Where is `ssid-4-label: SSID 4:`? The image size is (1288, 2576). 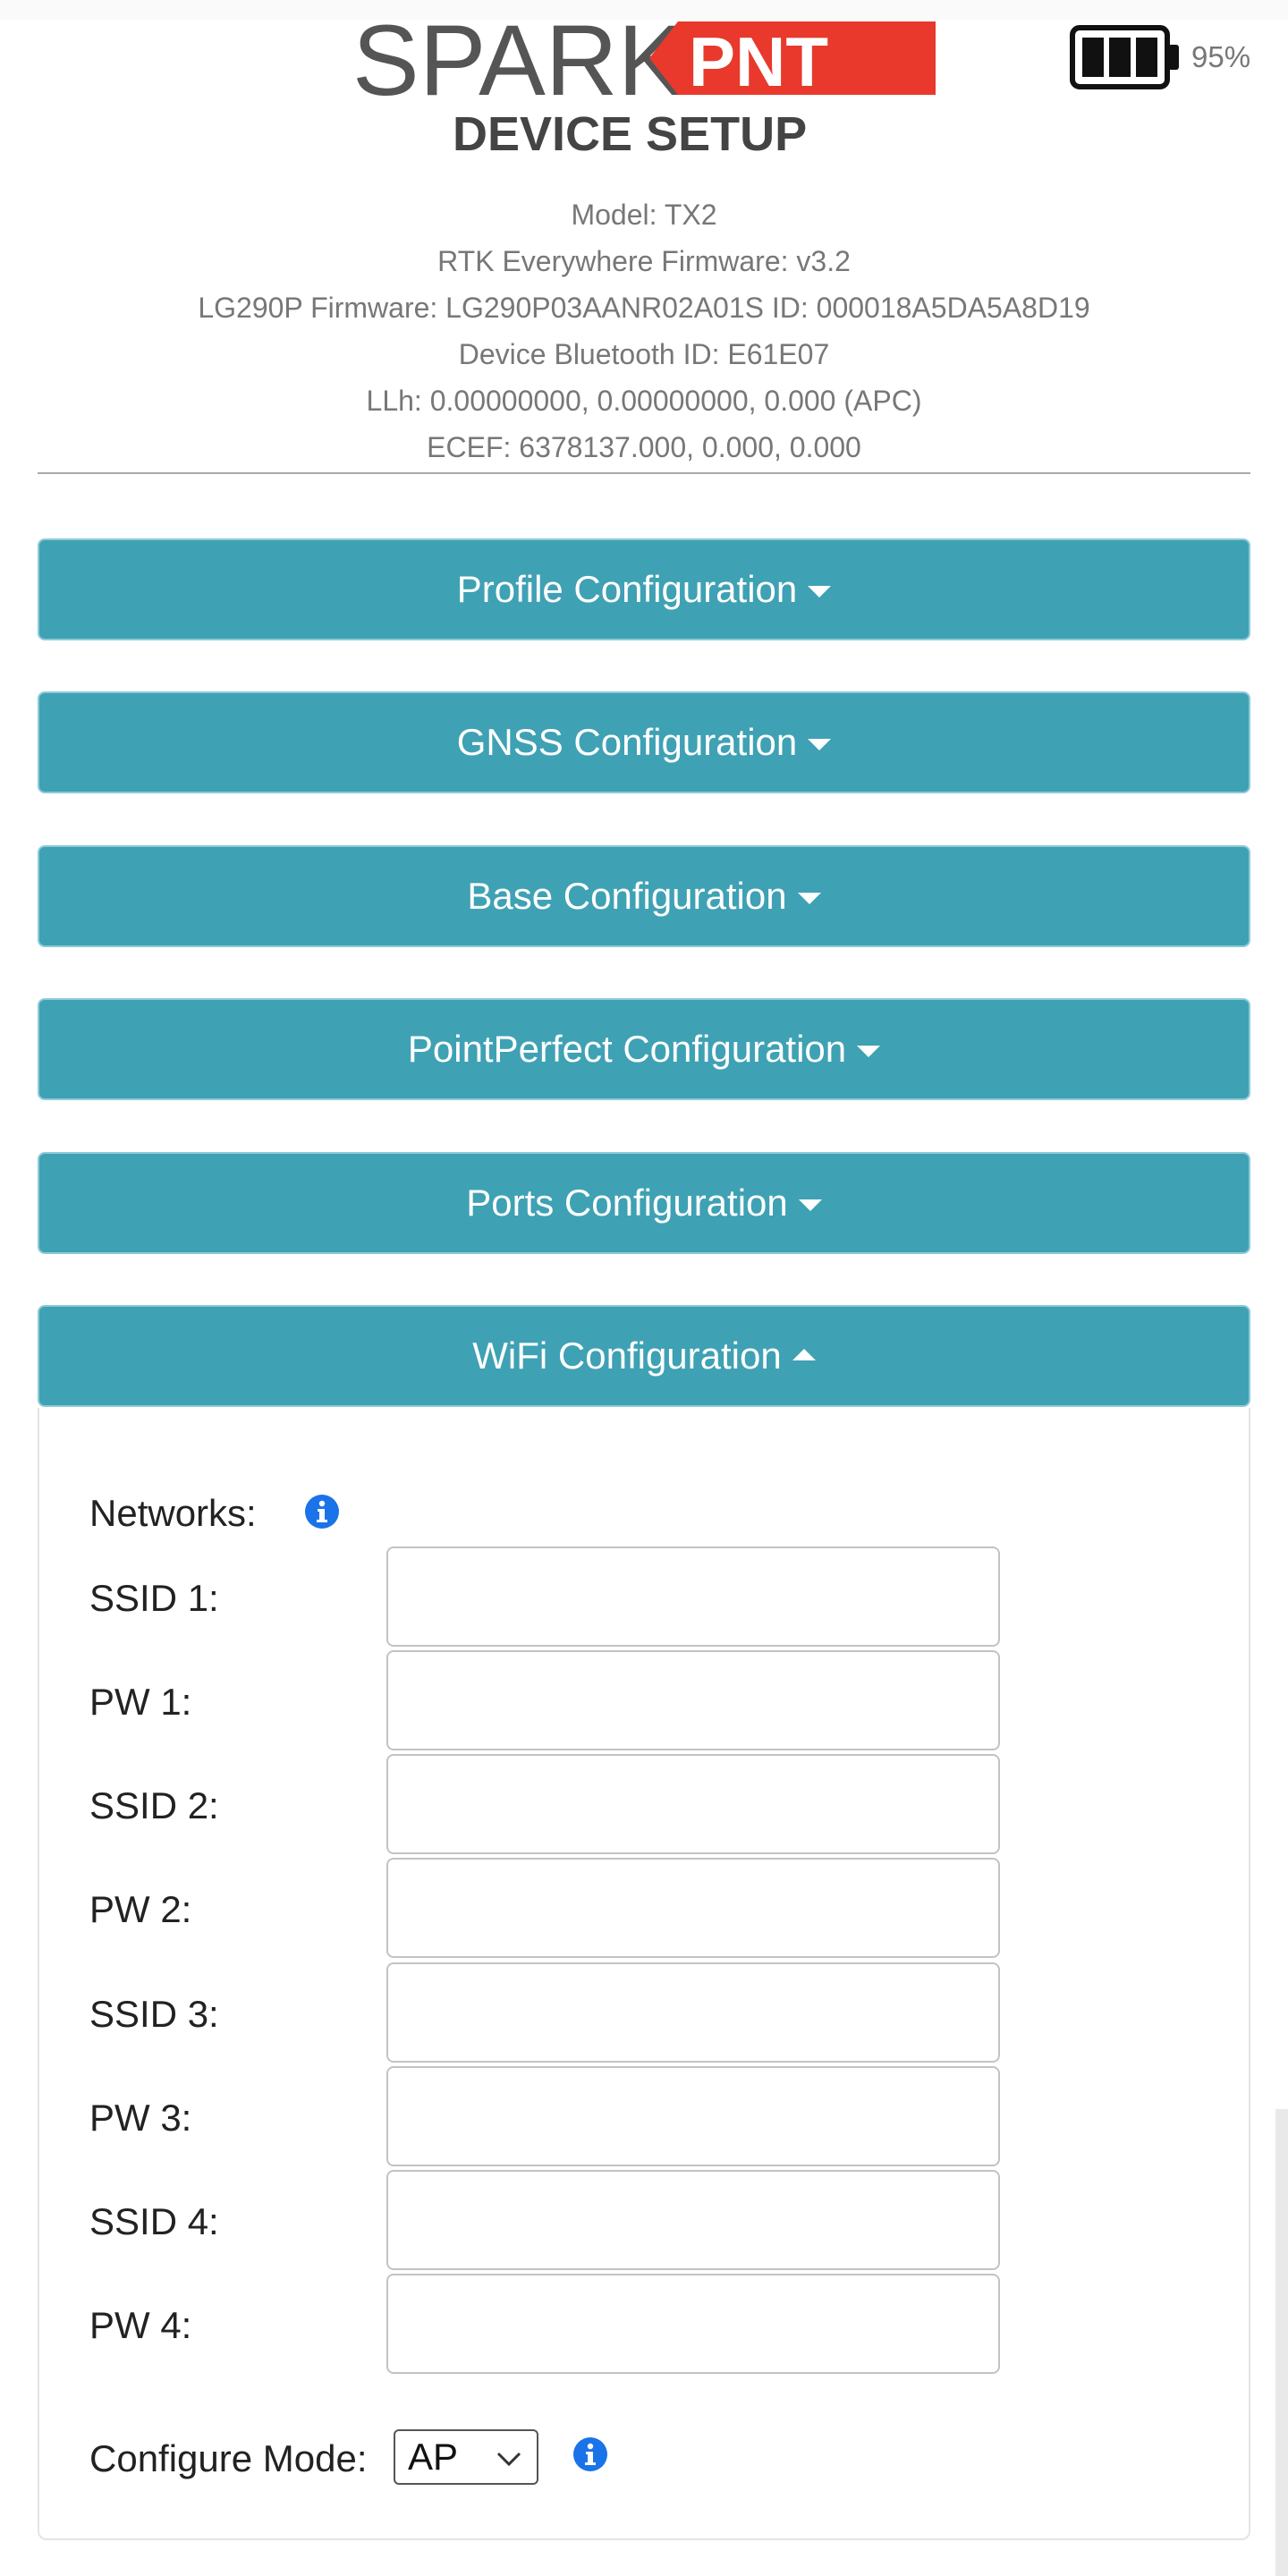
ssid-4-label: SSID 4: is located at coordinates (154, 2221).